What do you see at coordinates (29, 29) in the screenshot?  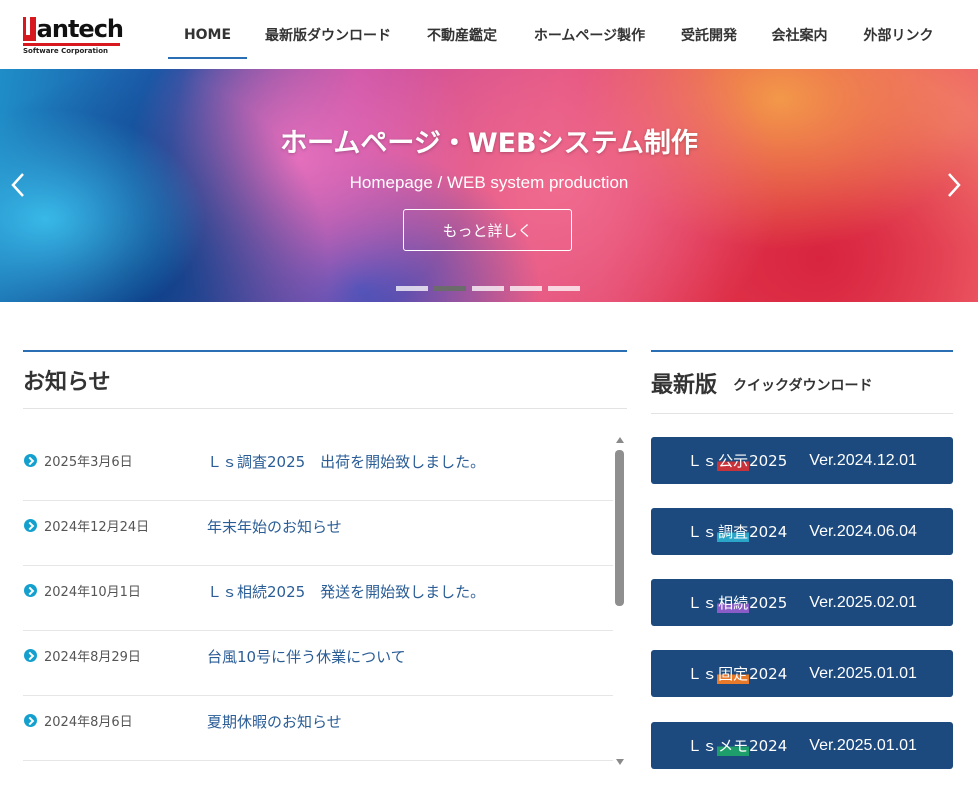 I see `logo-l-shape` at bounding box center [29, 29].